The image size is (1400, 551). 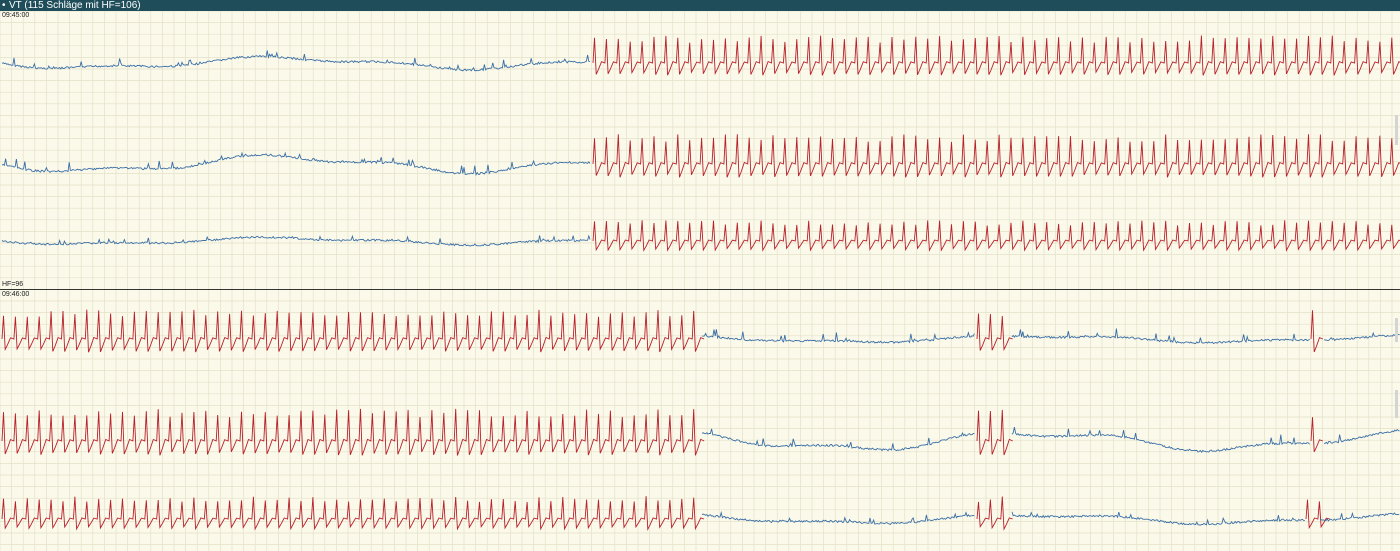 I want to click on strip-1-scroll-handle, so click(x=1396, y=130).